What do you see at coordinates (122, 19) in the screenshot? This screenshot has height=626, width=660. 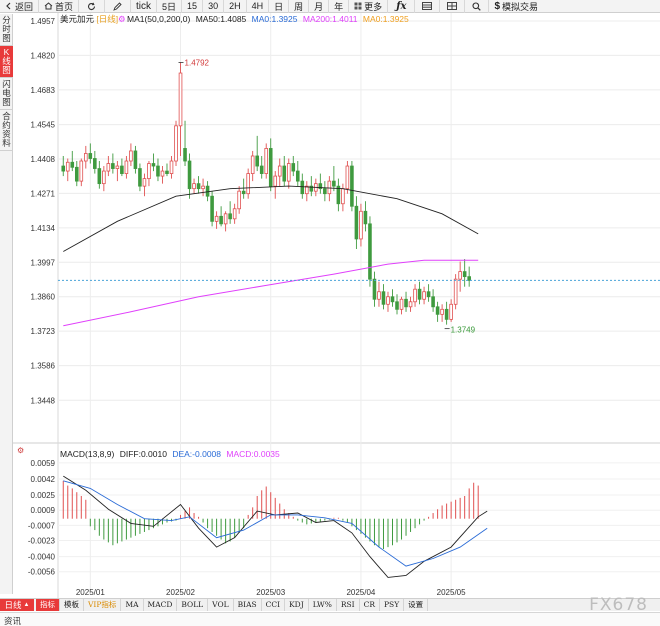 I see `settings-gear-icon: ⚙` at bounding box center [122, 19].